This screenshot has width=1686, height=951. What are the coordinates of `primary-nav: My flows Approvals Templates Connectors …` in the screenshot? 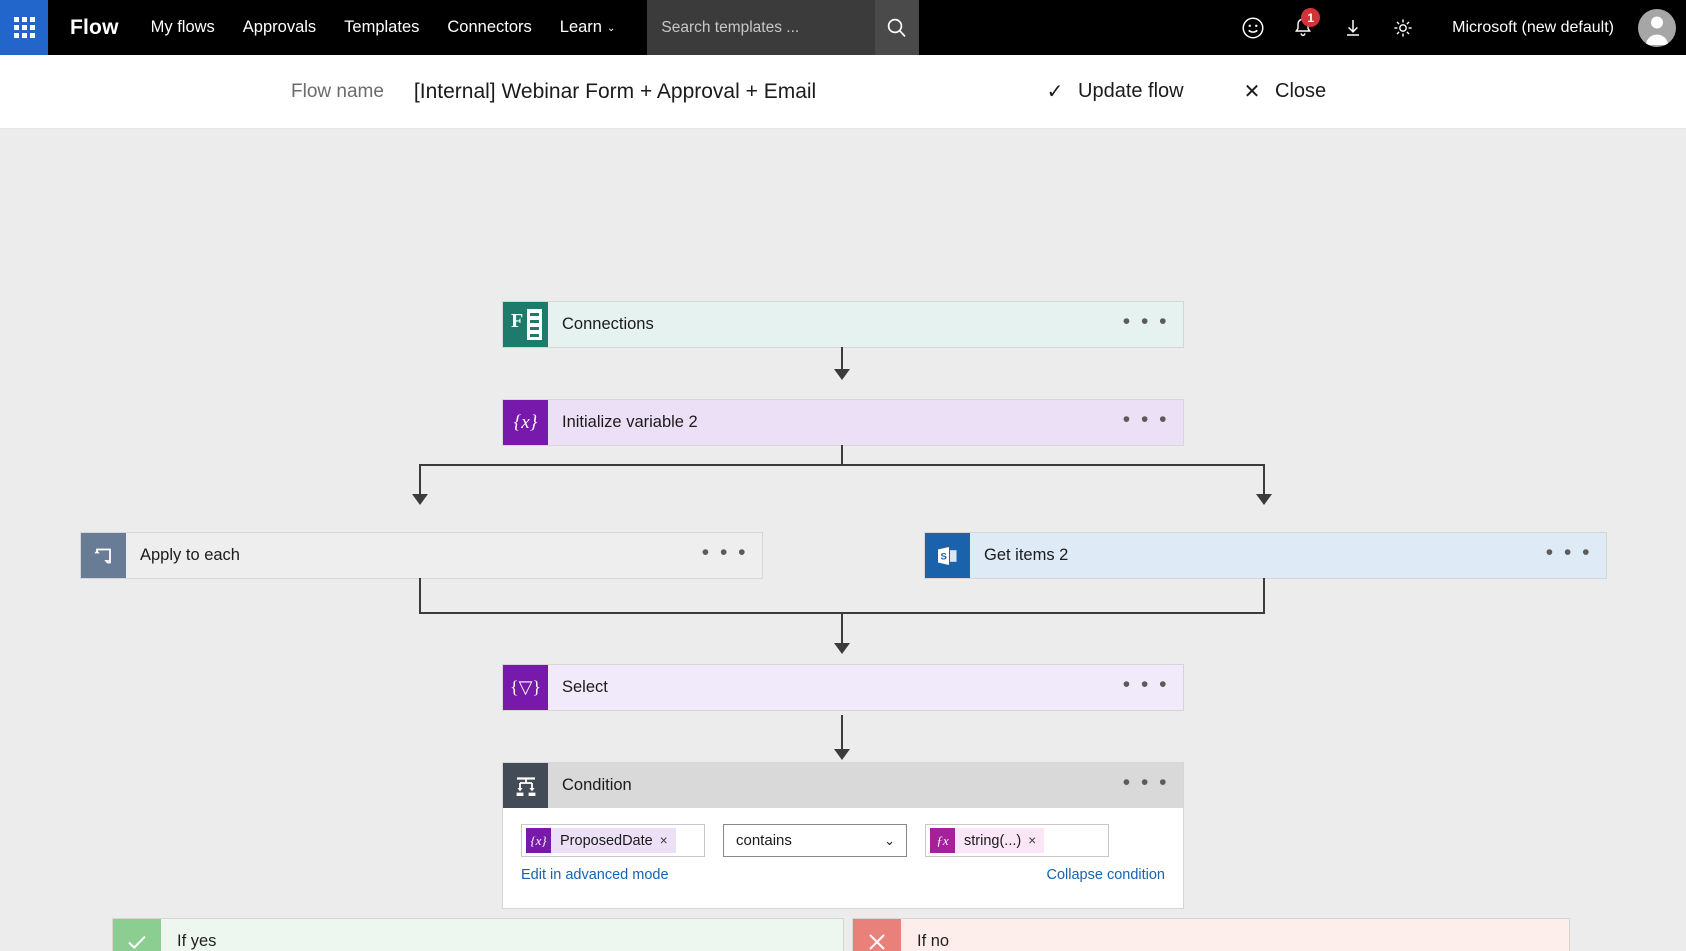 It's located at (383, 27).